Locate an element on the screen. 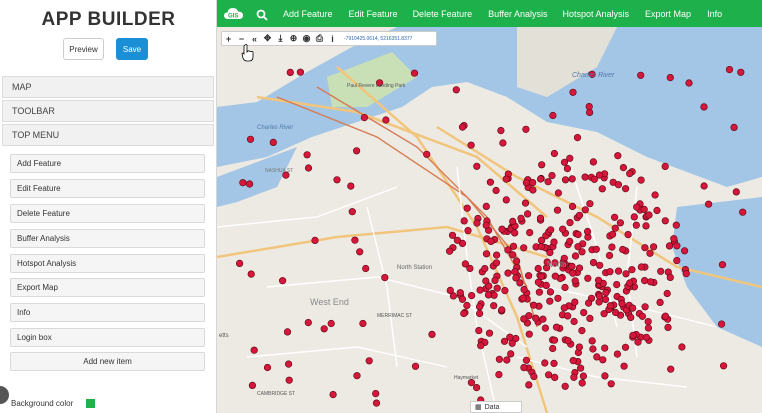 Image resolution: width=762 pixels, height=413 pixels. zoom-icon: ⊕ is located at coordinates (293, 38).